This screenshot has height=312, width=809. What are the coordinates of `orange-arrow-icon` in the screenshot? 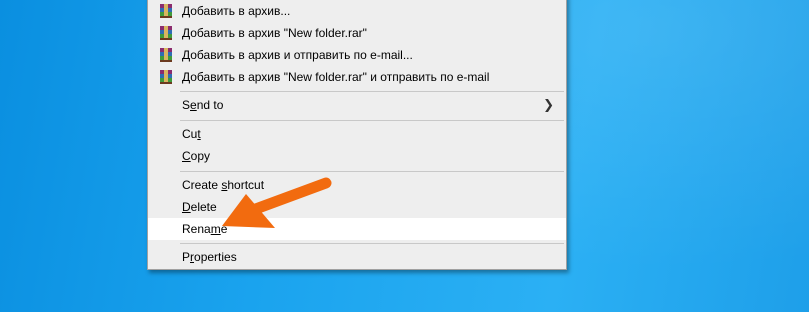 It's located at (277, 202).